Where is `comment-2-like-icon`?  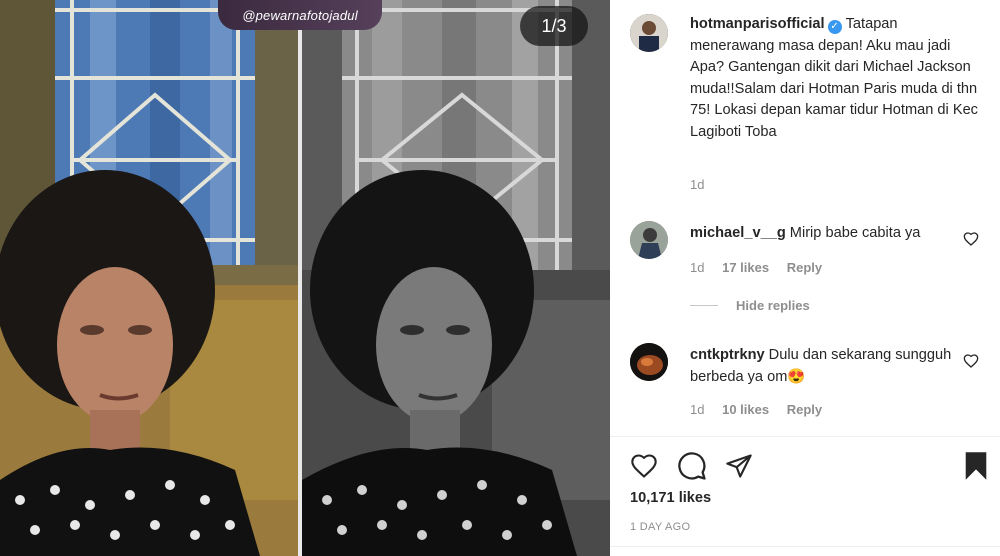 comment-2-like-icon is located at coordinates (971, 361).